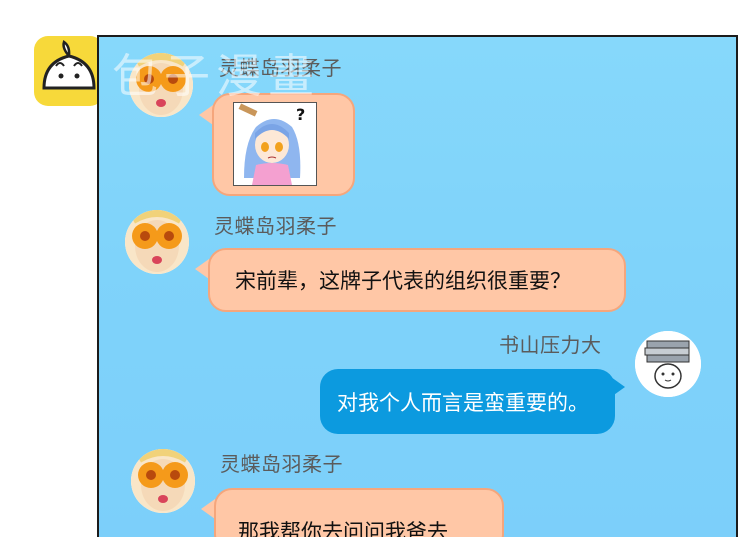  Describe the element at coordinates (417, 280) in the screenshot. I see `message-bubble: 宋前辈，这牌子代表的组织很重要？` at that location.